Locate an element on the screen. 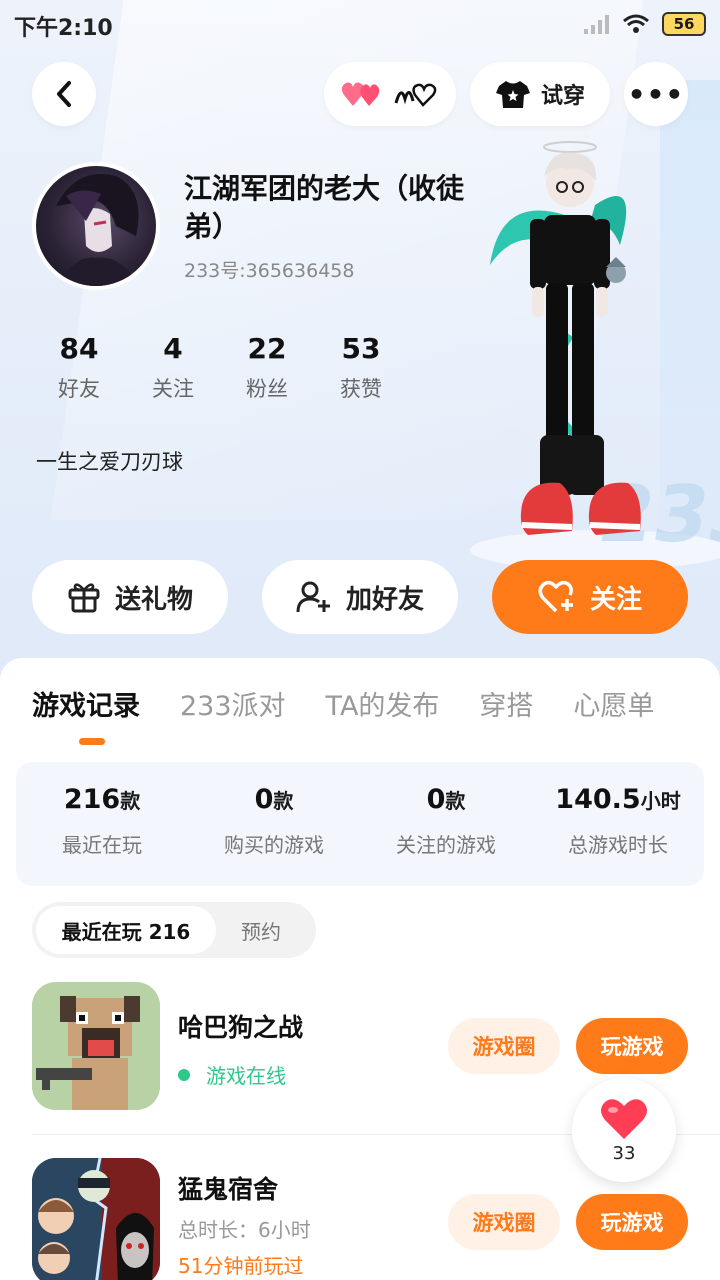  wifi-icon is located at coordinates (636, 23).